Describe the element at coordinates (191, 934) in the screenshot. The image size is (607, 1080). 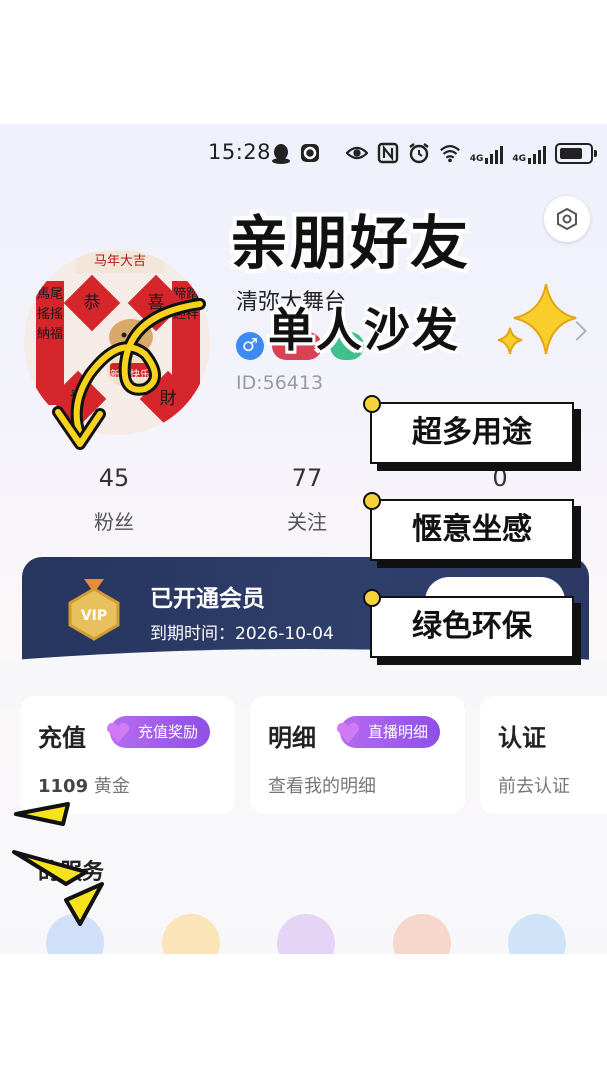
I see `service-star-icon` at that location.